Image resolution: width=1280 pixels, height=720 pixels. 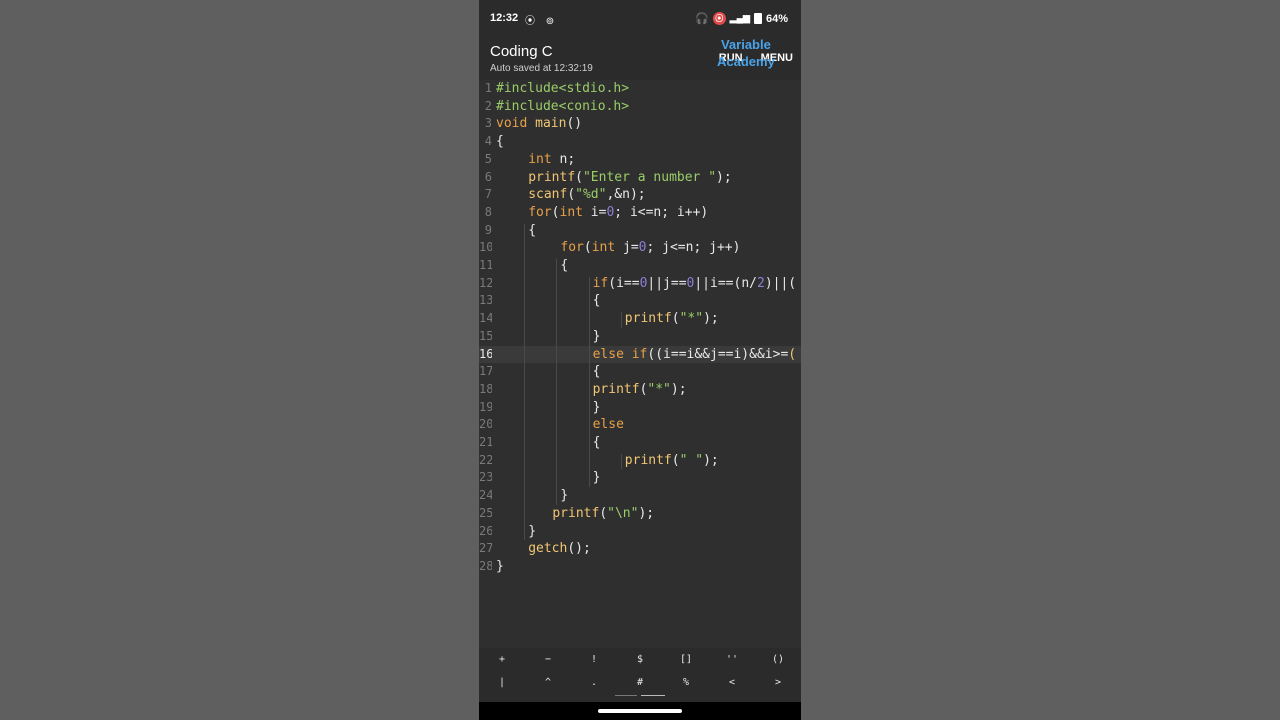 What do you see at coordinates (640, 284) in the screenshot?
I see `code-line: 12 if(i==0||j==0||i==(n/2)||(` at bounding box center [640, 284].